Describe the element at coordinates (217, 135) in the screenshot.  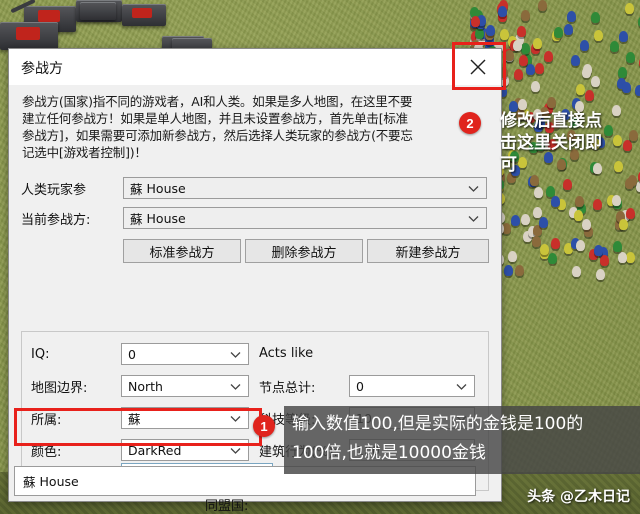
I see `desc-line-3: 参战方]，如果需要可添加新参战方，然后选择人类玩家的参战方(不要忘` at that location.